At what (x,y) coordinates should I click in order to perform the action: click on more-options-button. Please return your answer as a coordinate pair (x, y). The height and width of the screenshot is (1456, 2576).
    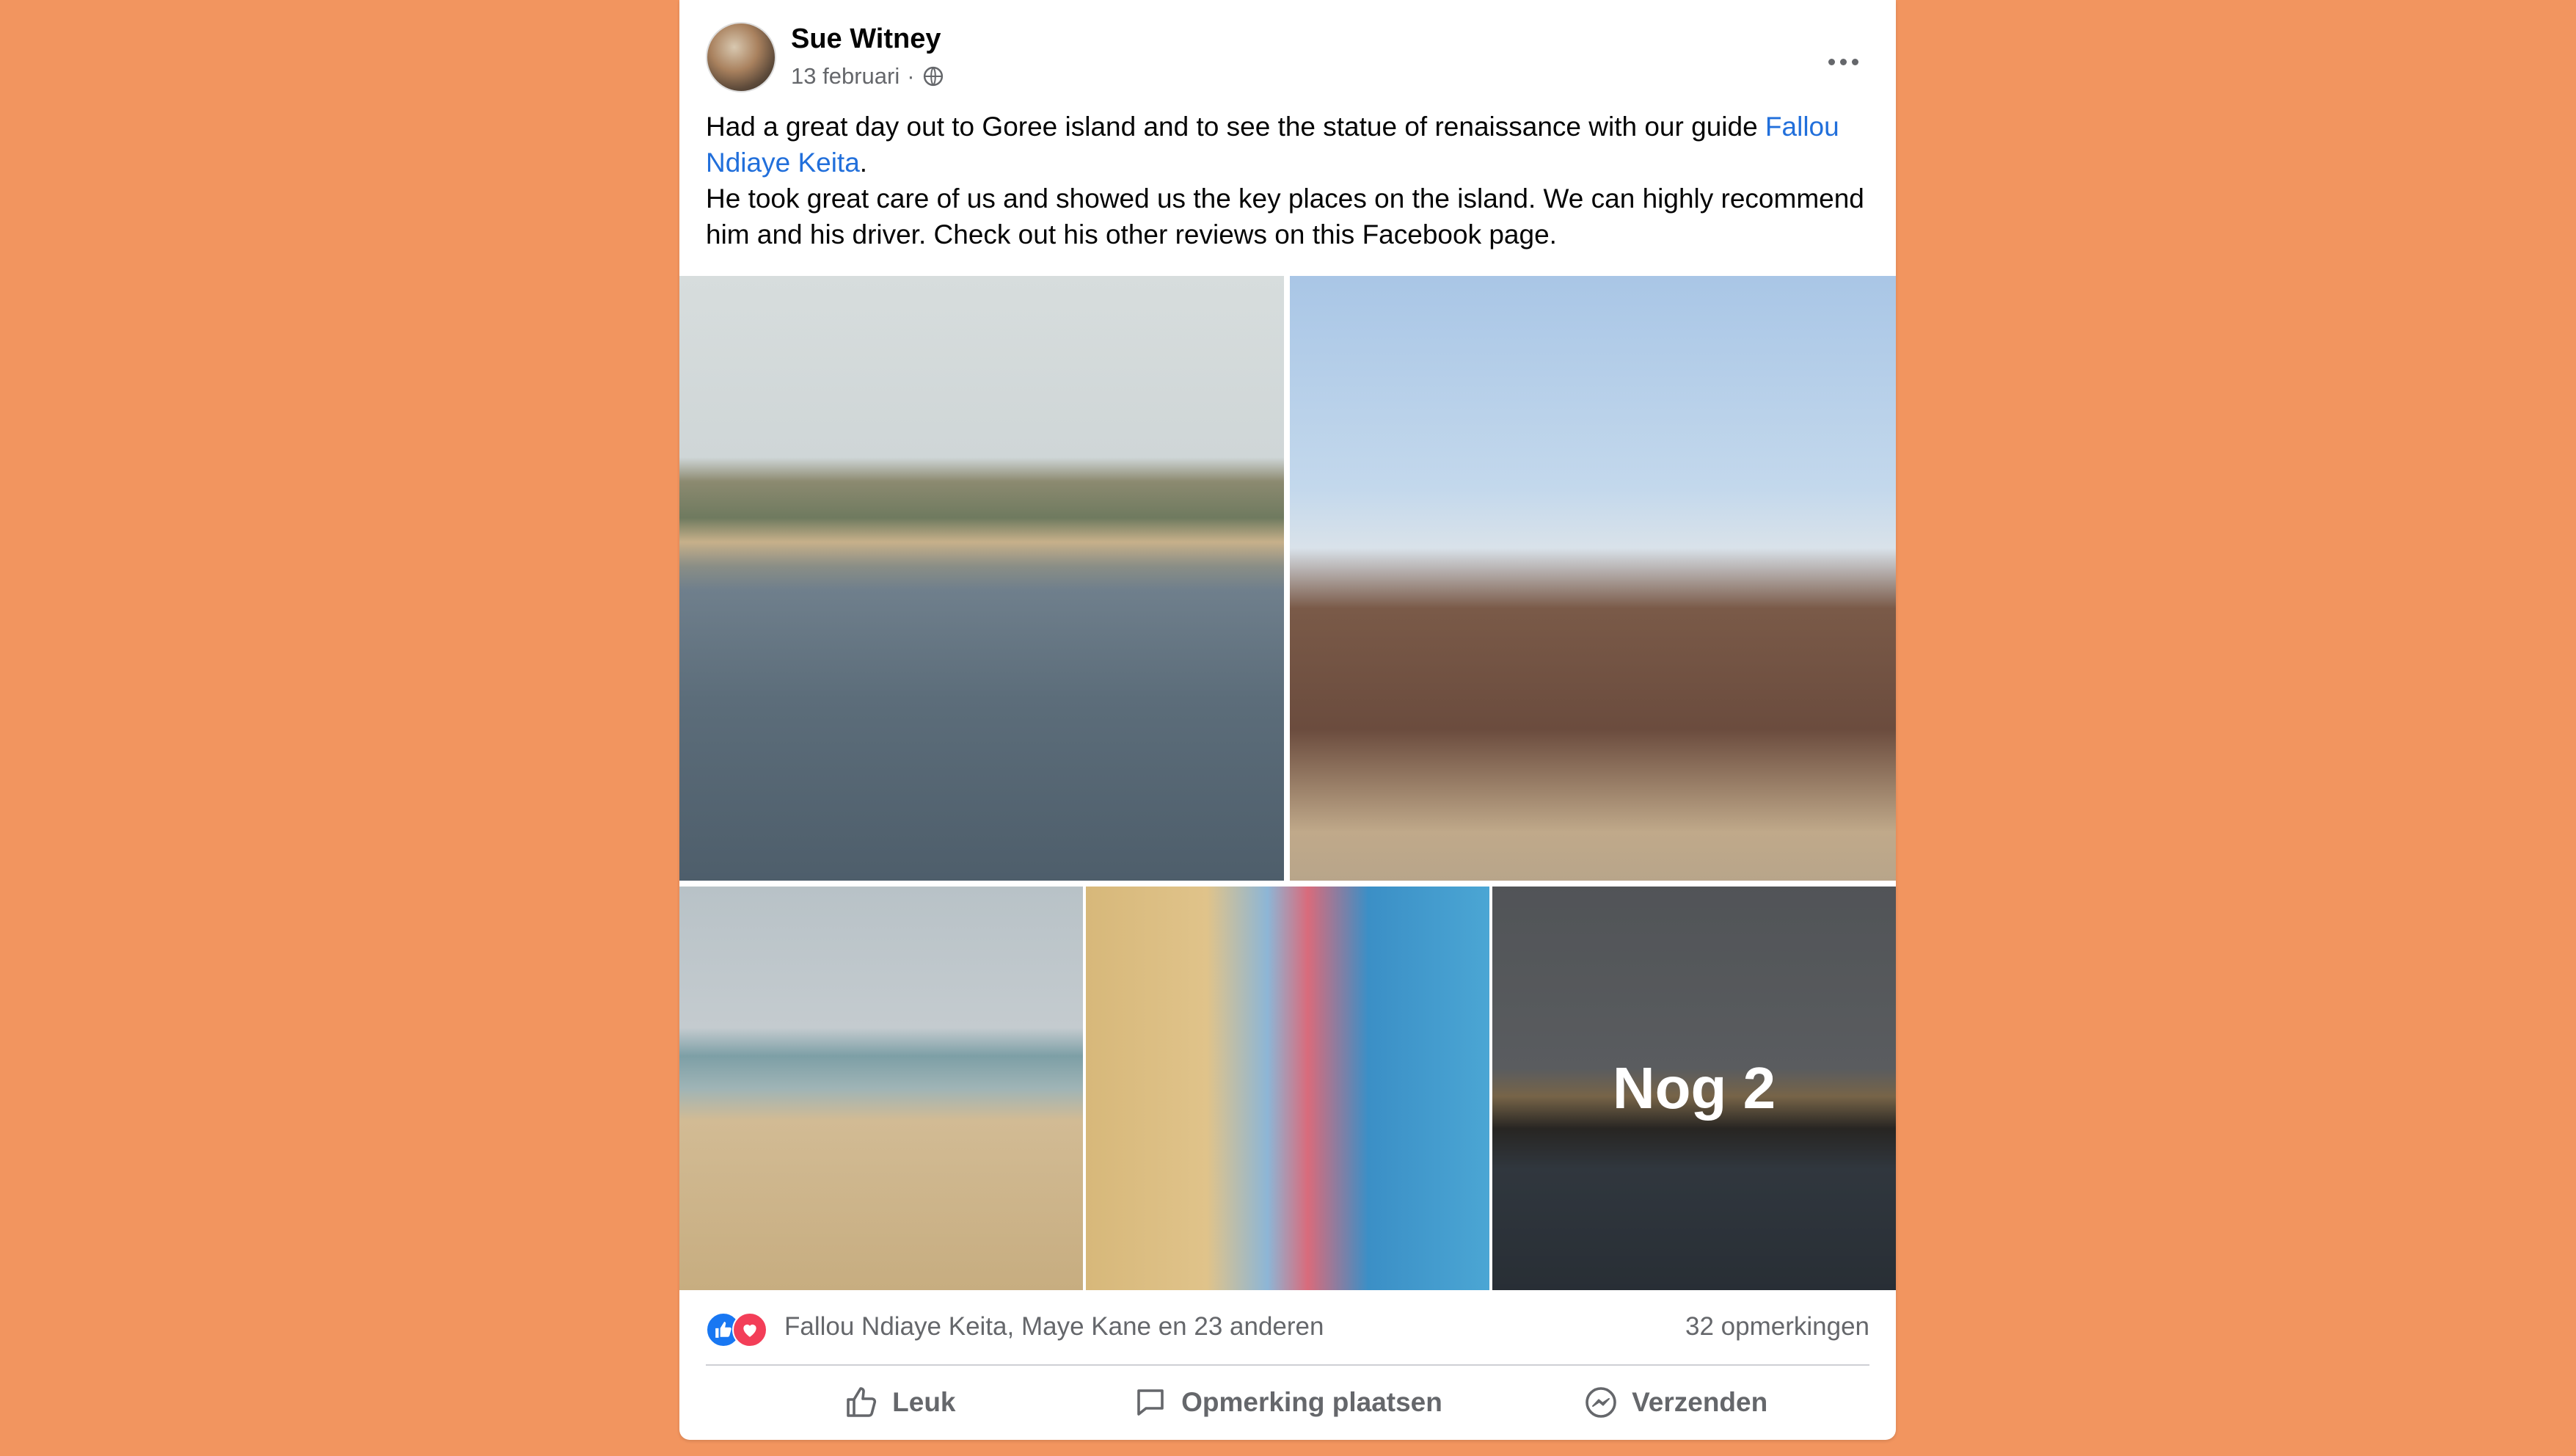
    Looking at the image, I should click on (1843, 62).